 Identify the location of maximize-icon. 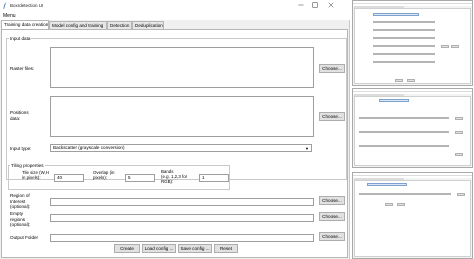
(315, 5).